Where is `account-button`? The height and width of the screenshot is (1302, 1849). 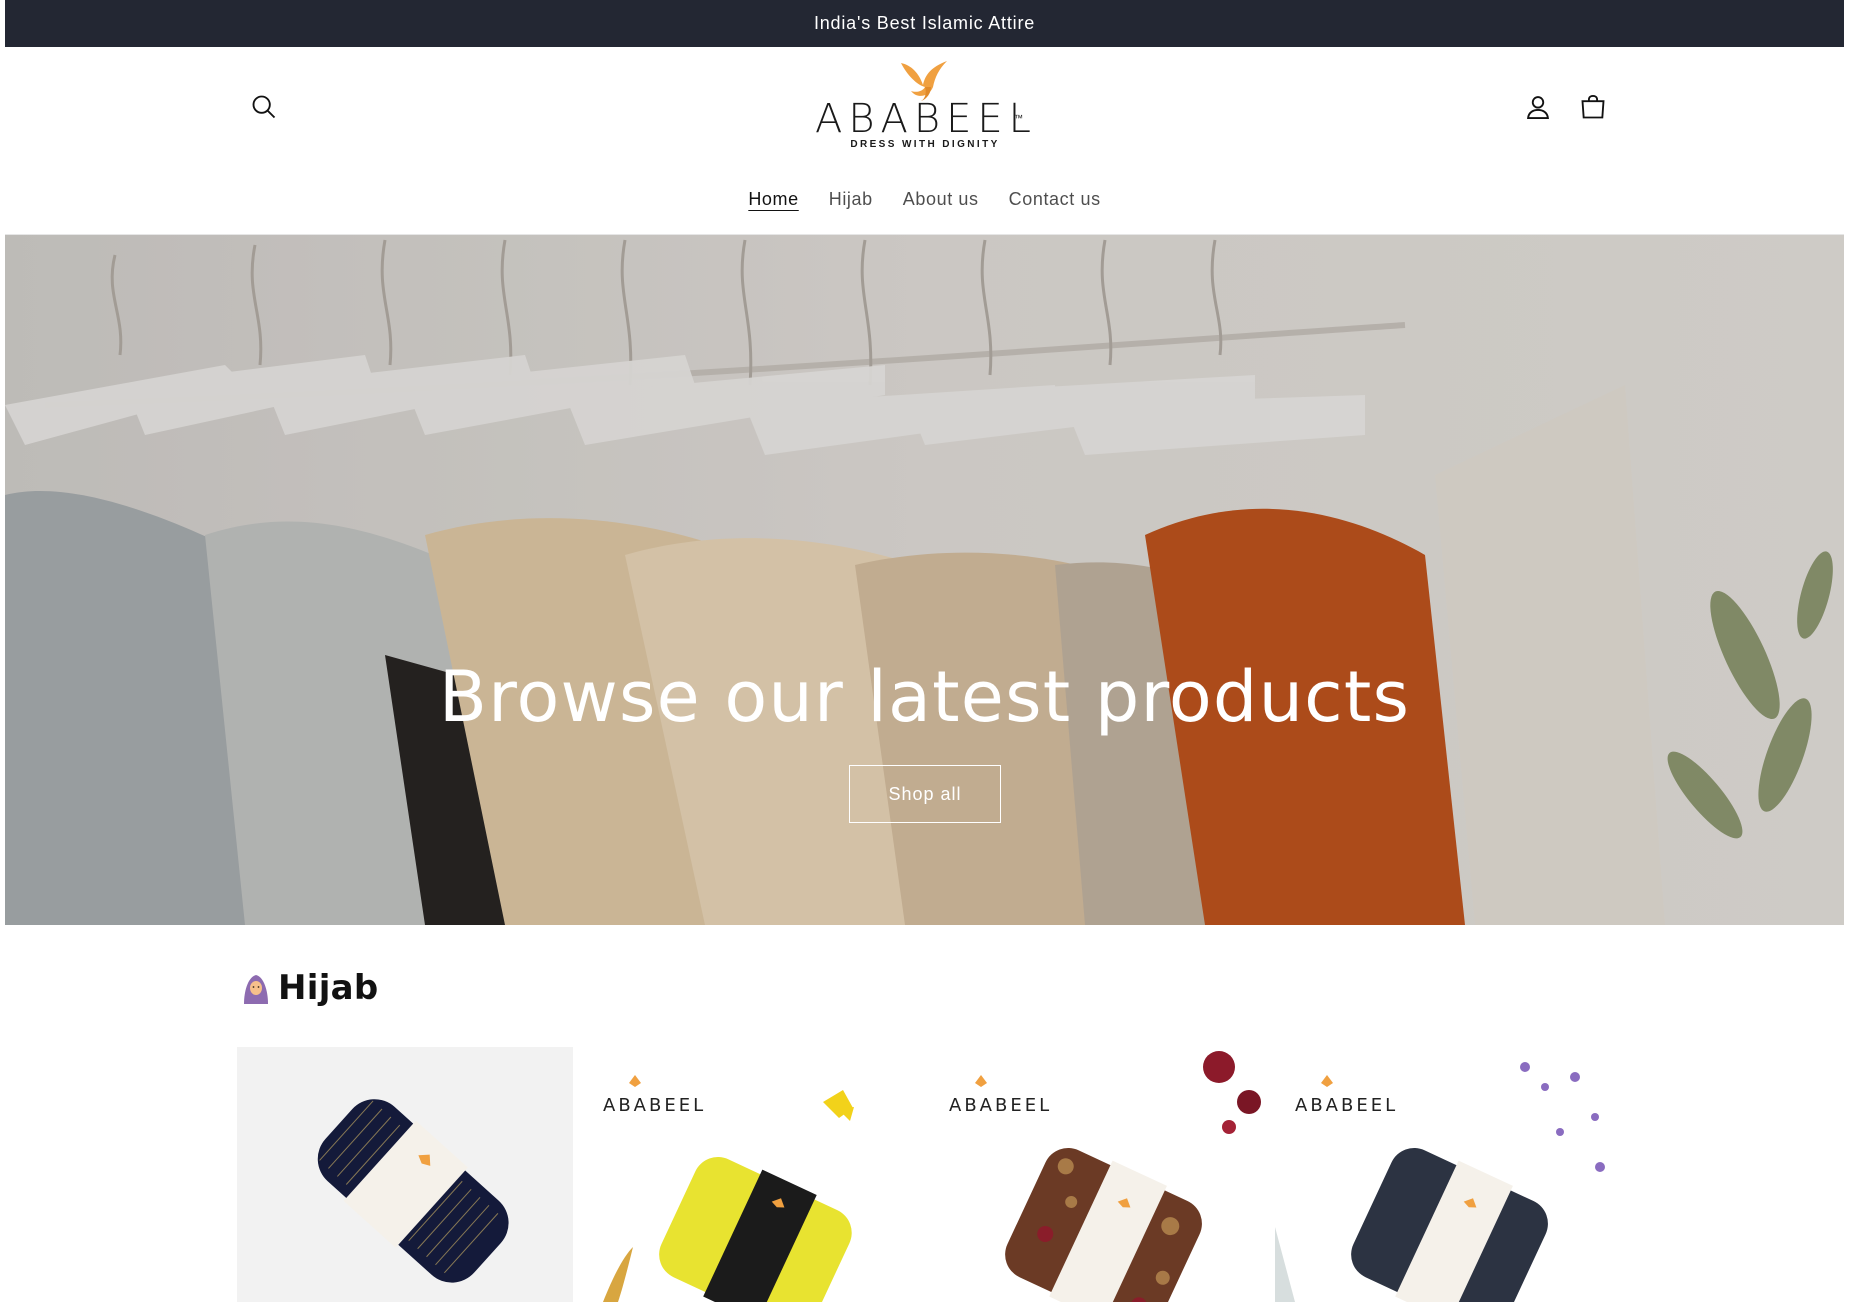 account-button is located at coordinates (1538, 107).